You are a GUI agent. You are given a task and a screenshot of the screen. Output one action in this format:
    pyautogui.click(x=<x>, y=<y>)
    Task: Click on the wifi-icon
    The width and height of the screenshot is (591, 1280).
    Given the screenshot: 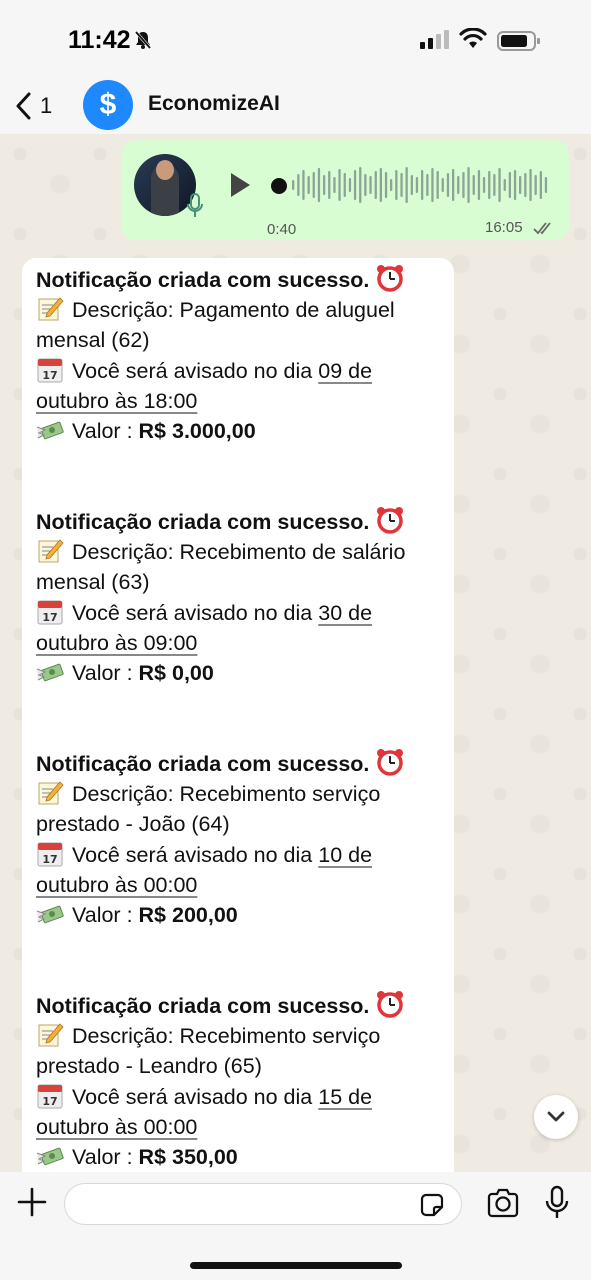 What is the action you would take?
    pyautogui.click(x=473, y=41)
    